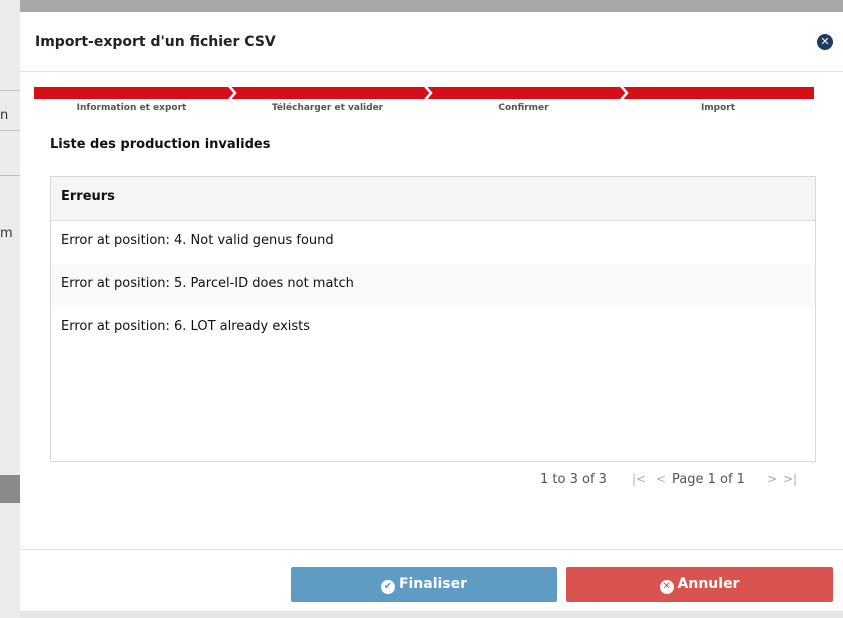 The width and height of the screenshot is (843, 618). Describe the element at coordinates (10, 309) in the screenshot. I see `backdrop-page: n m` at that location.